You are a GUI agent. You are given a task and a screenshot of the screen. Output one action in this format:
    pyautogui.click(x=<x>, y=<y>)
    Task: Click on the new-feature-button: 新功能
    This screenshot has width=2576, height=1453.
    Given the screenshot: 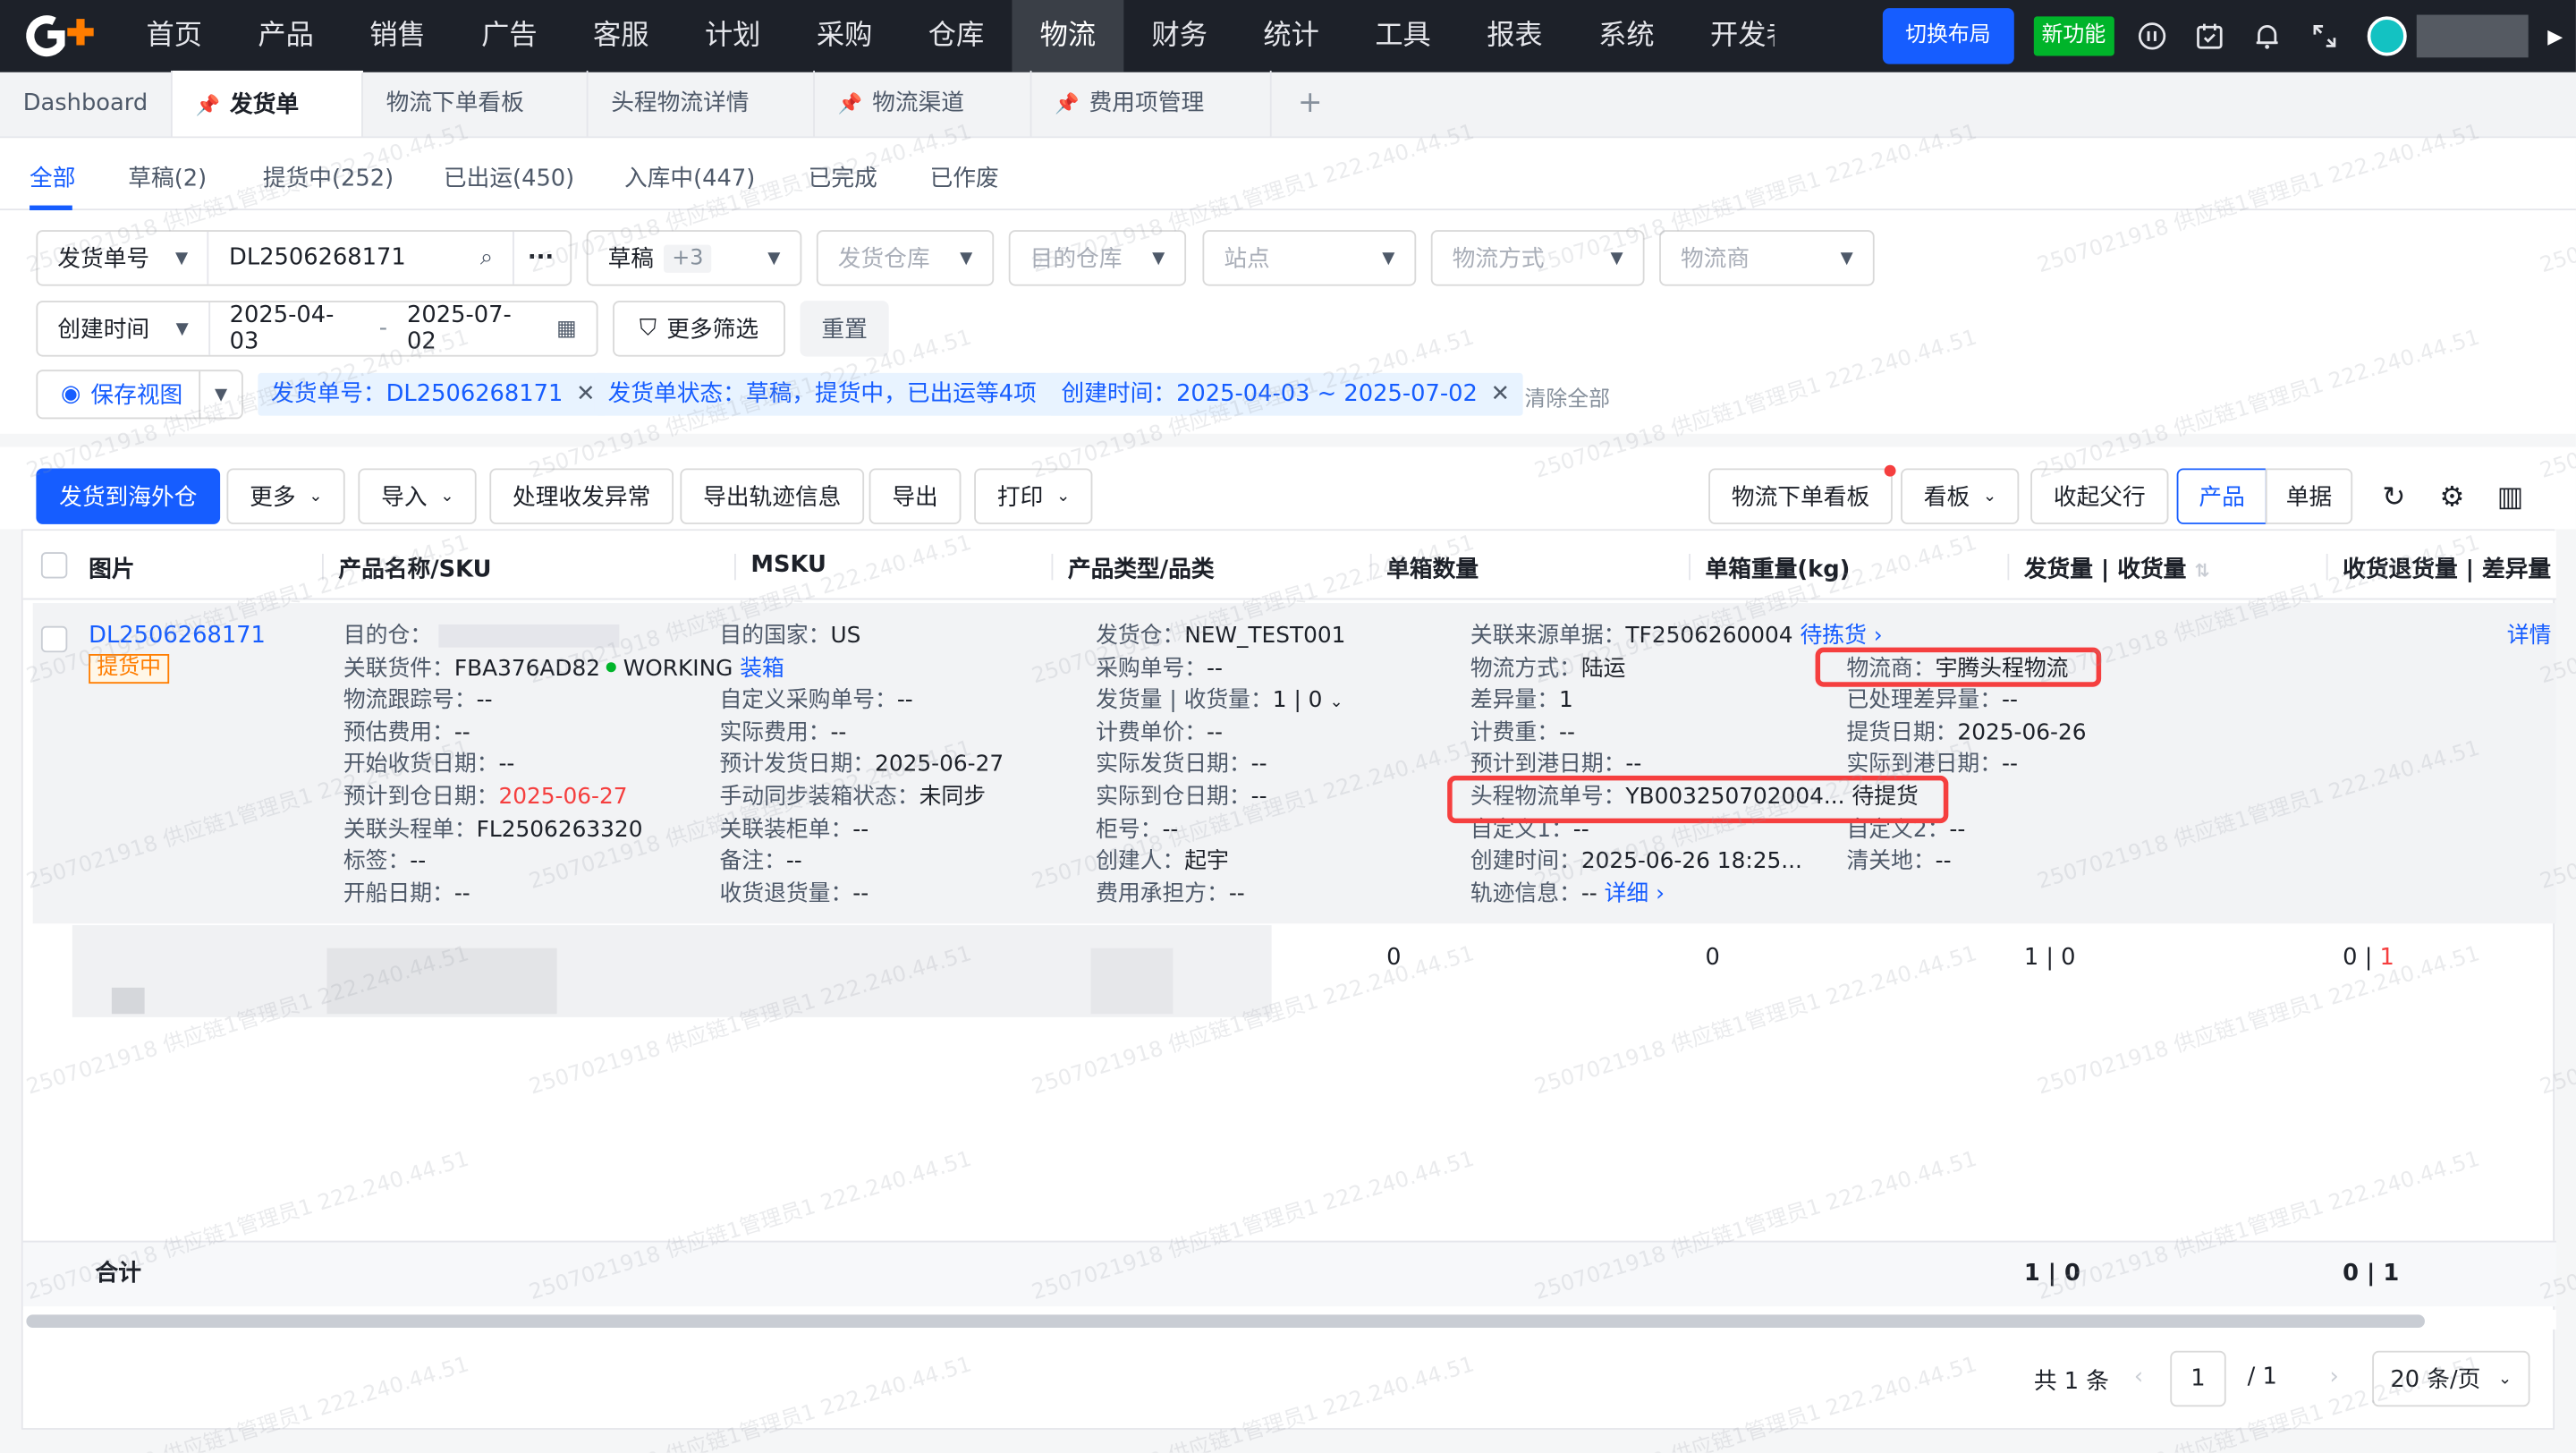 What is the action you would take?
    pyautogui.click(x=2073, y=36)
    